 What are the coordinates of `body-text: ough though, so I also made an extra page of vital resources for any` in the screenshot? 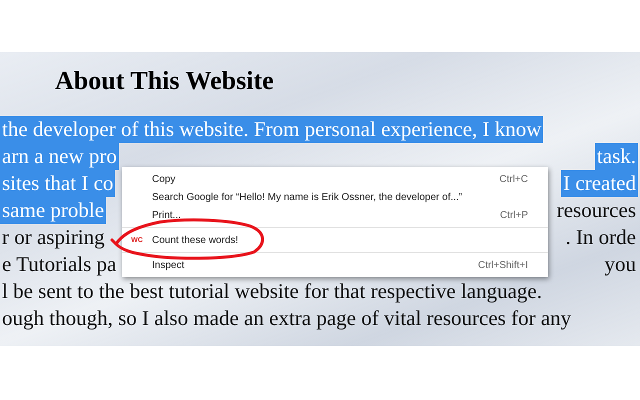 It's located at (286, 318).